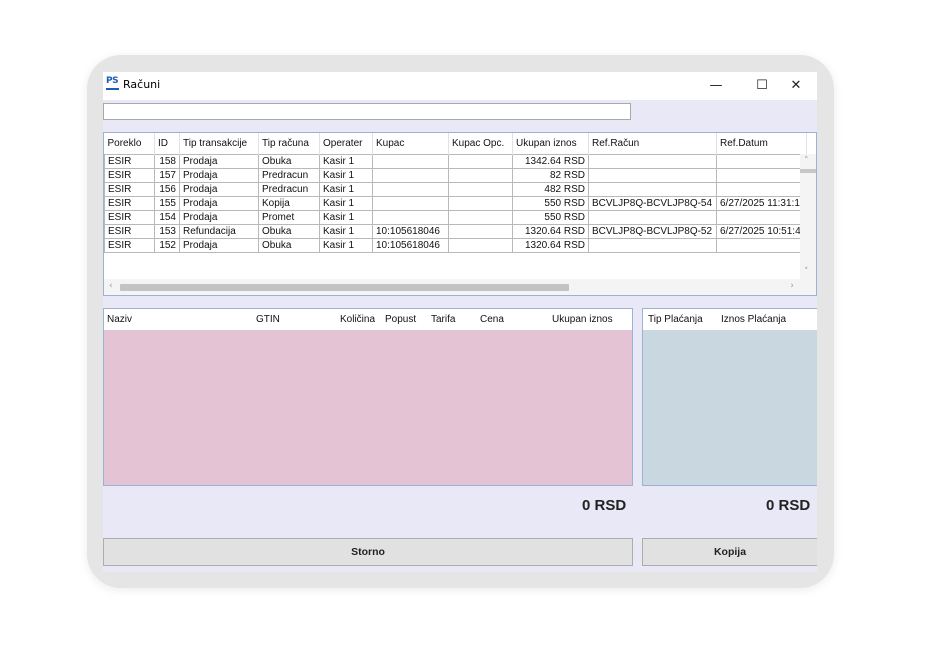  Describe the element at coordinates (410, 143) in the screenshot. I see `column-header: Kupac` at that location.